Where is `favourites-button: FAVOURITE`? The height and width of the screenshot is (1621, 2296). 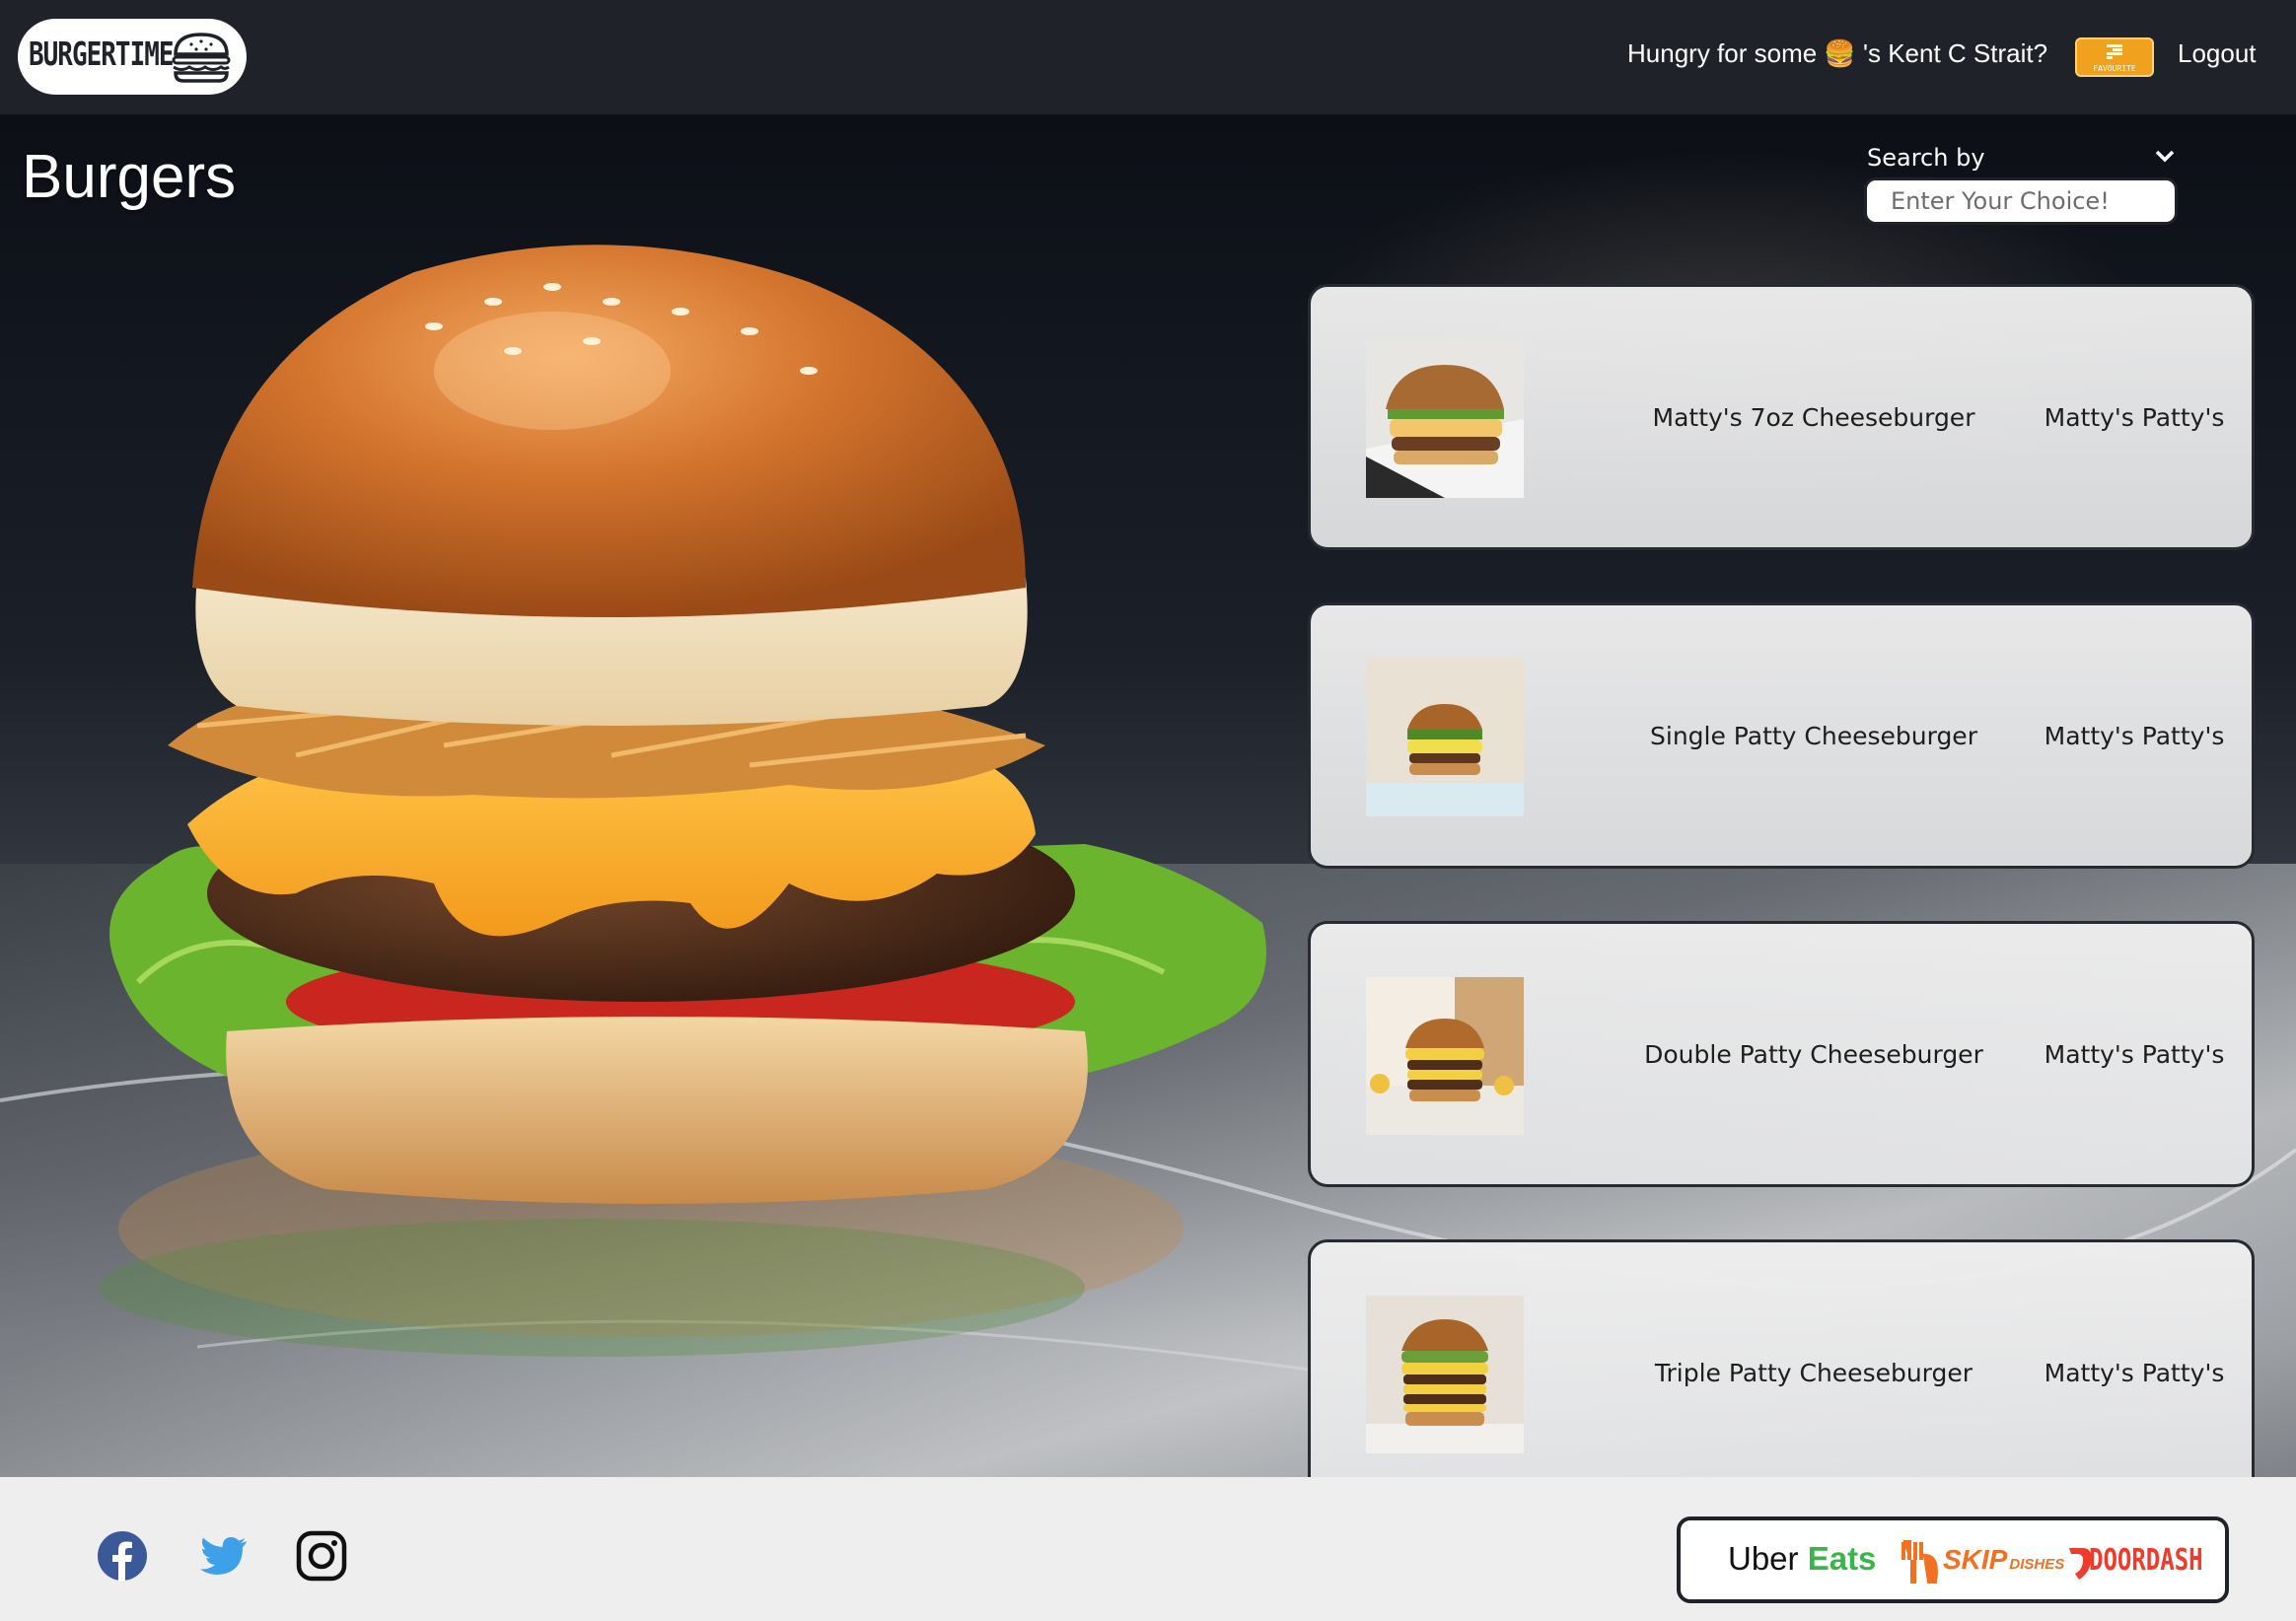
favourites-button: FAVOURITE is located at coordinates (2115, 57).